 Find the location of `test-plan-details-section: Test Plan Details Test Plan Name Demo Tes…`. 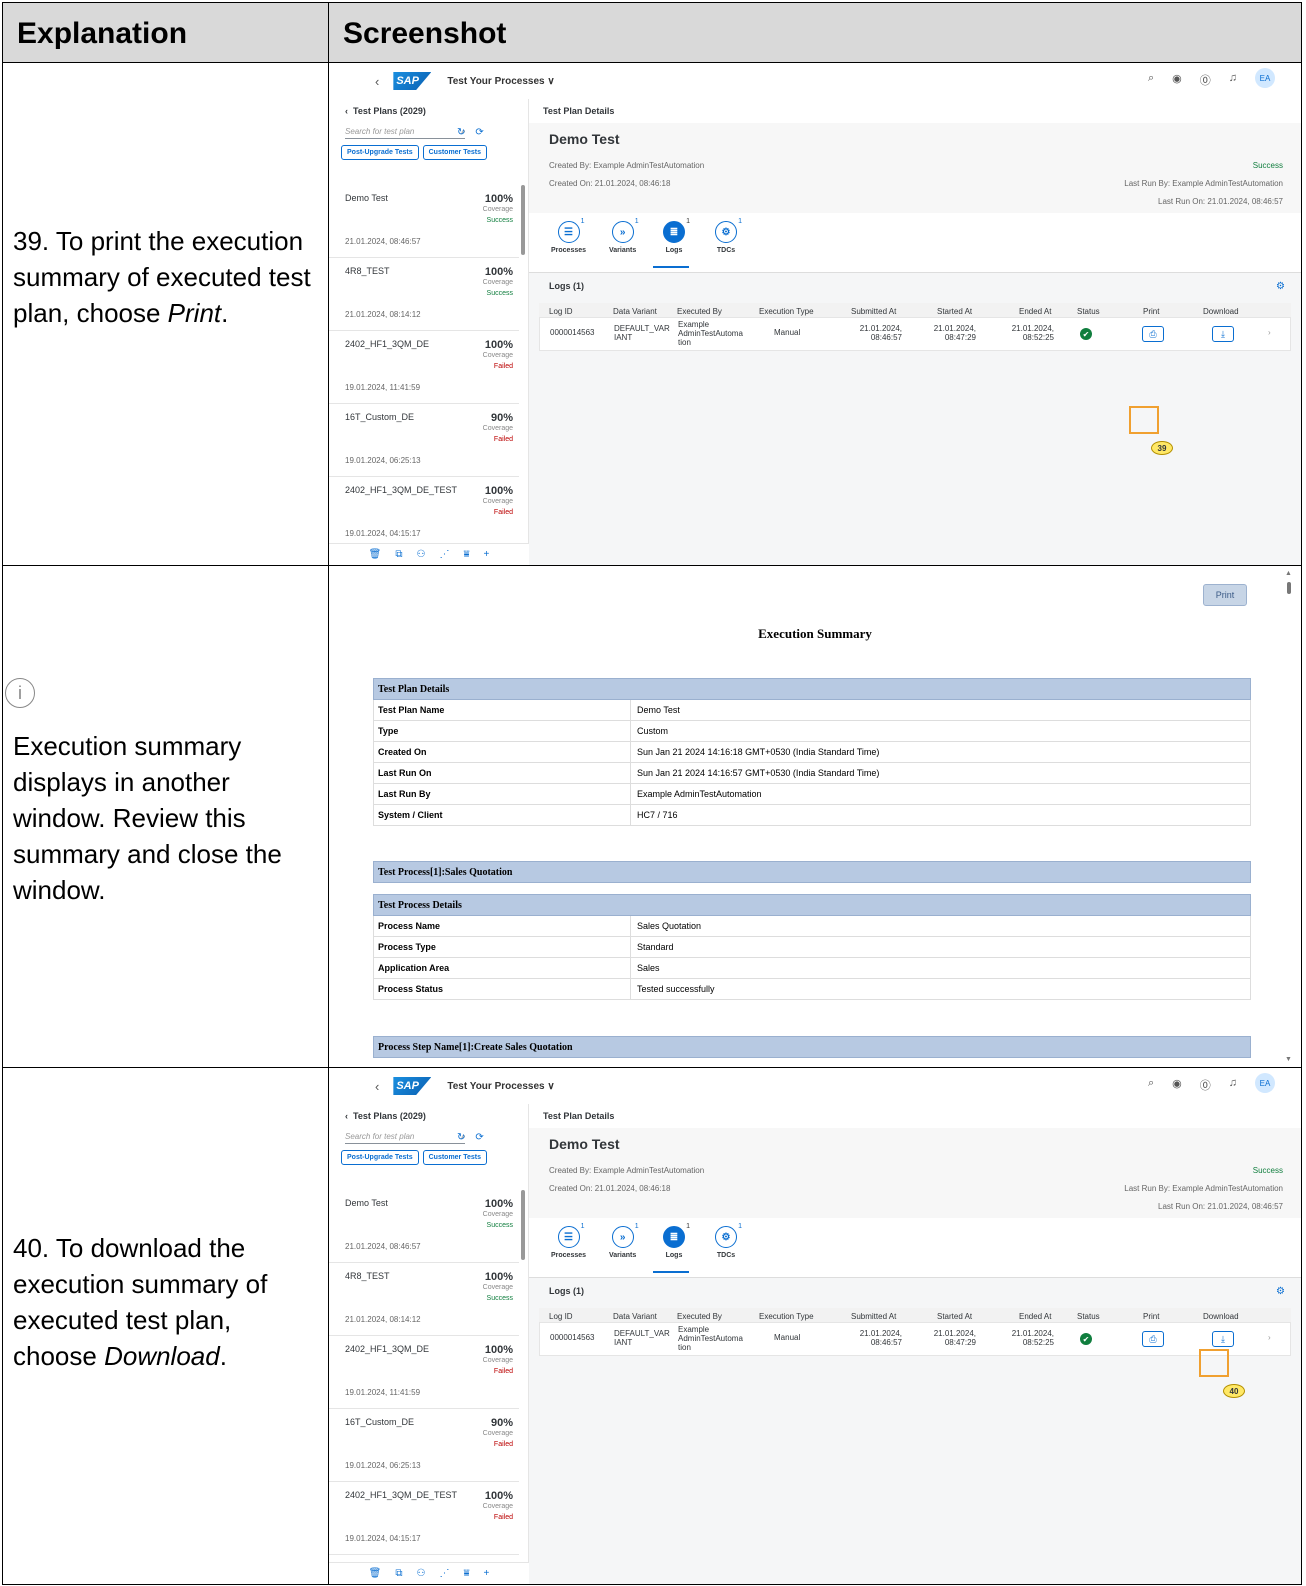

test-plan-details-section: Test Plan Details Test Plan Name Demo Tes… is located at coordinates (812, 752).